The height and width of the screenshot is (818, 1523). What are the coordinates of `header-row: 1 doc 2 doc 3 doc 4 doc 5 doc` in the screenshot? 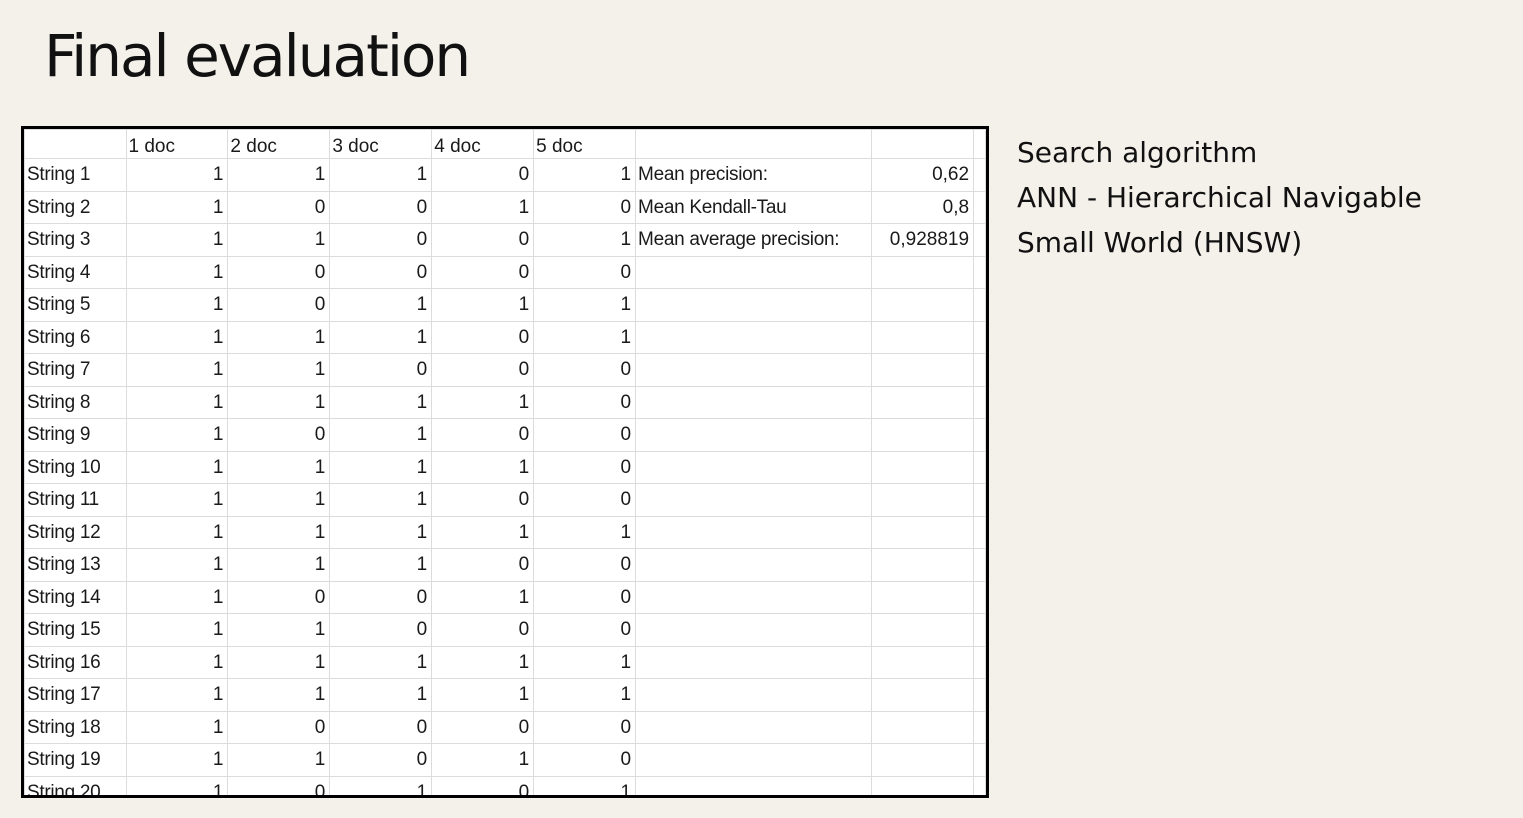 It's located at (505, 144).